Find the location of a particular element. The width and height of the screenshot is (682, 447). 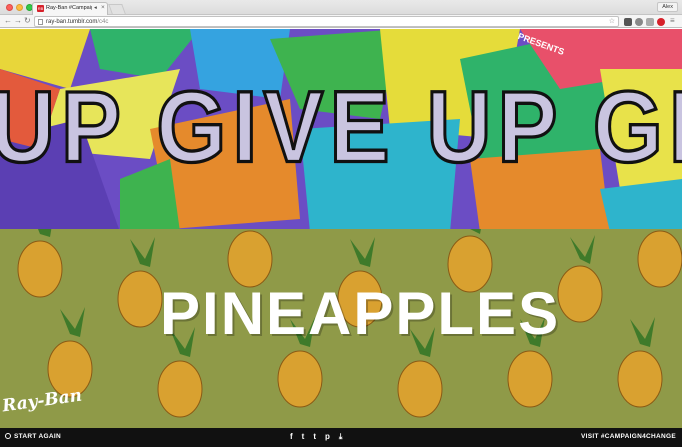

facebook-icon: f is located at coordinates (291, 437).